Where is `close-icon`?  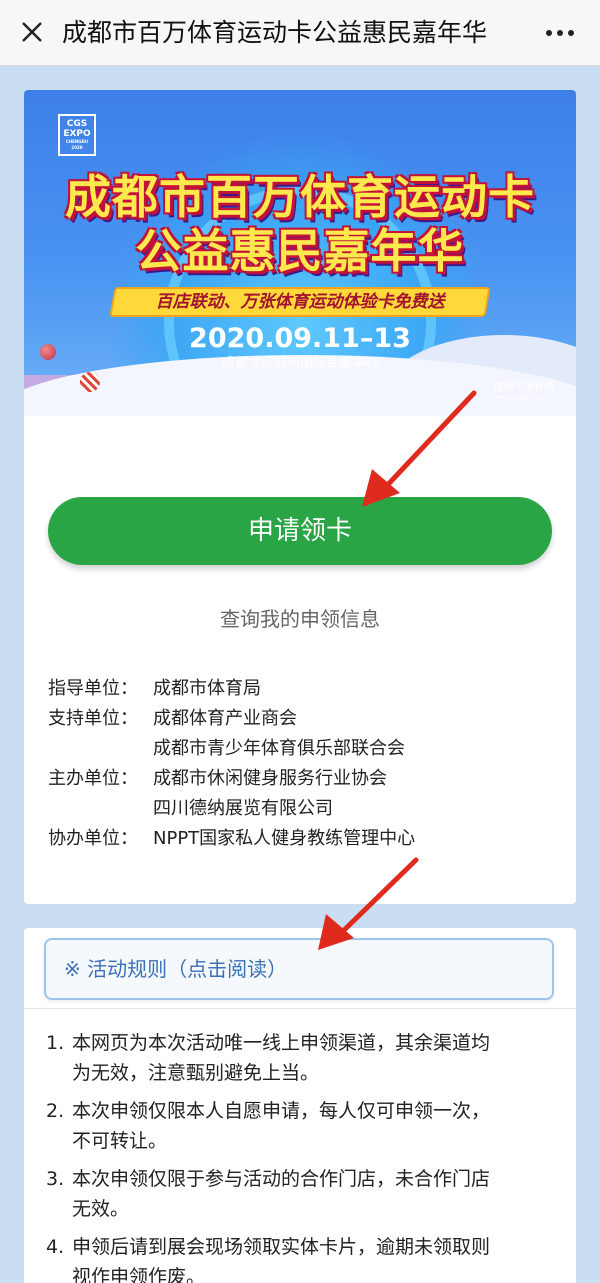
close-icon is located at coordinates (32, 32).